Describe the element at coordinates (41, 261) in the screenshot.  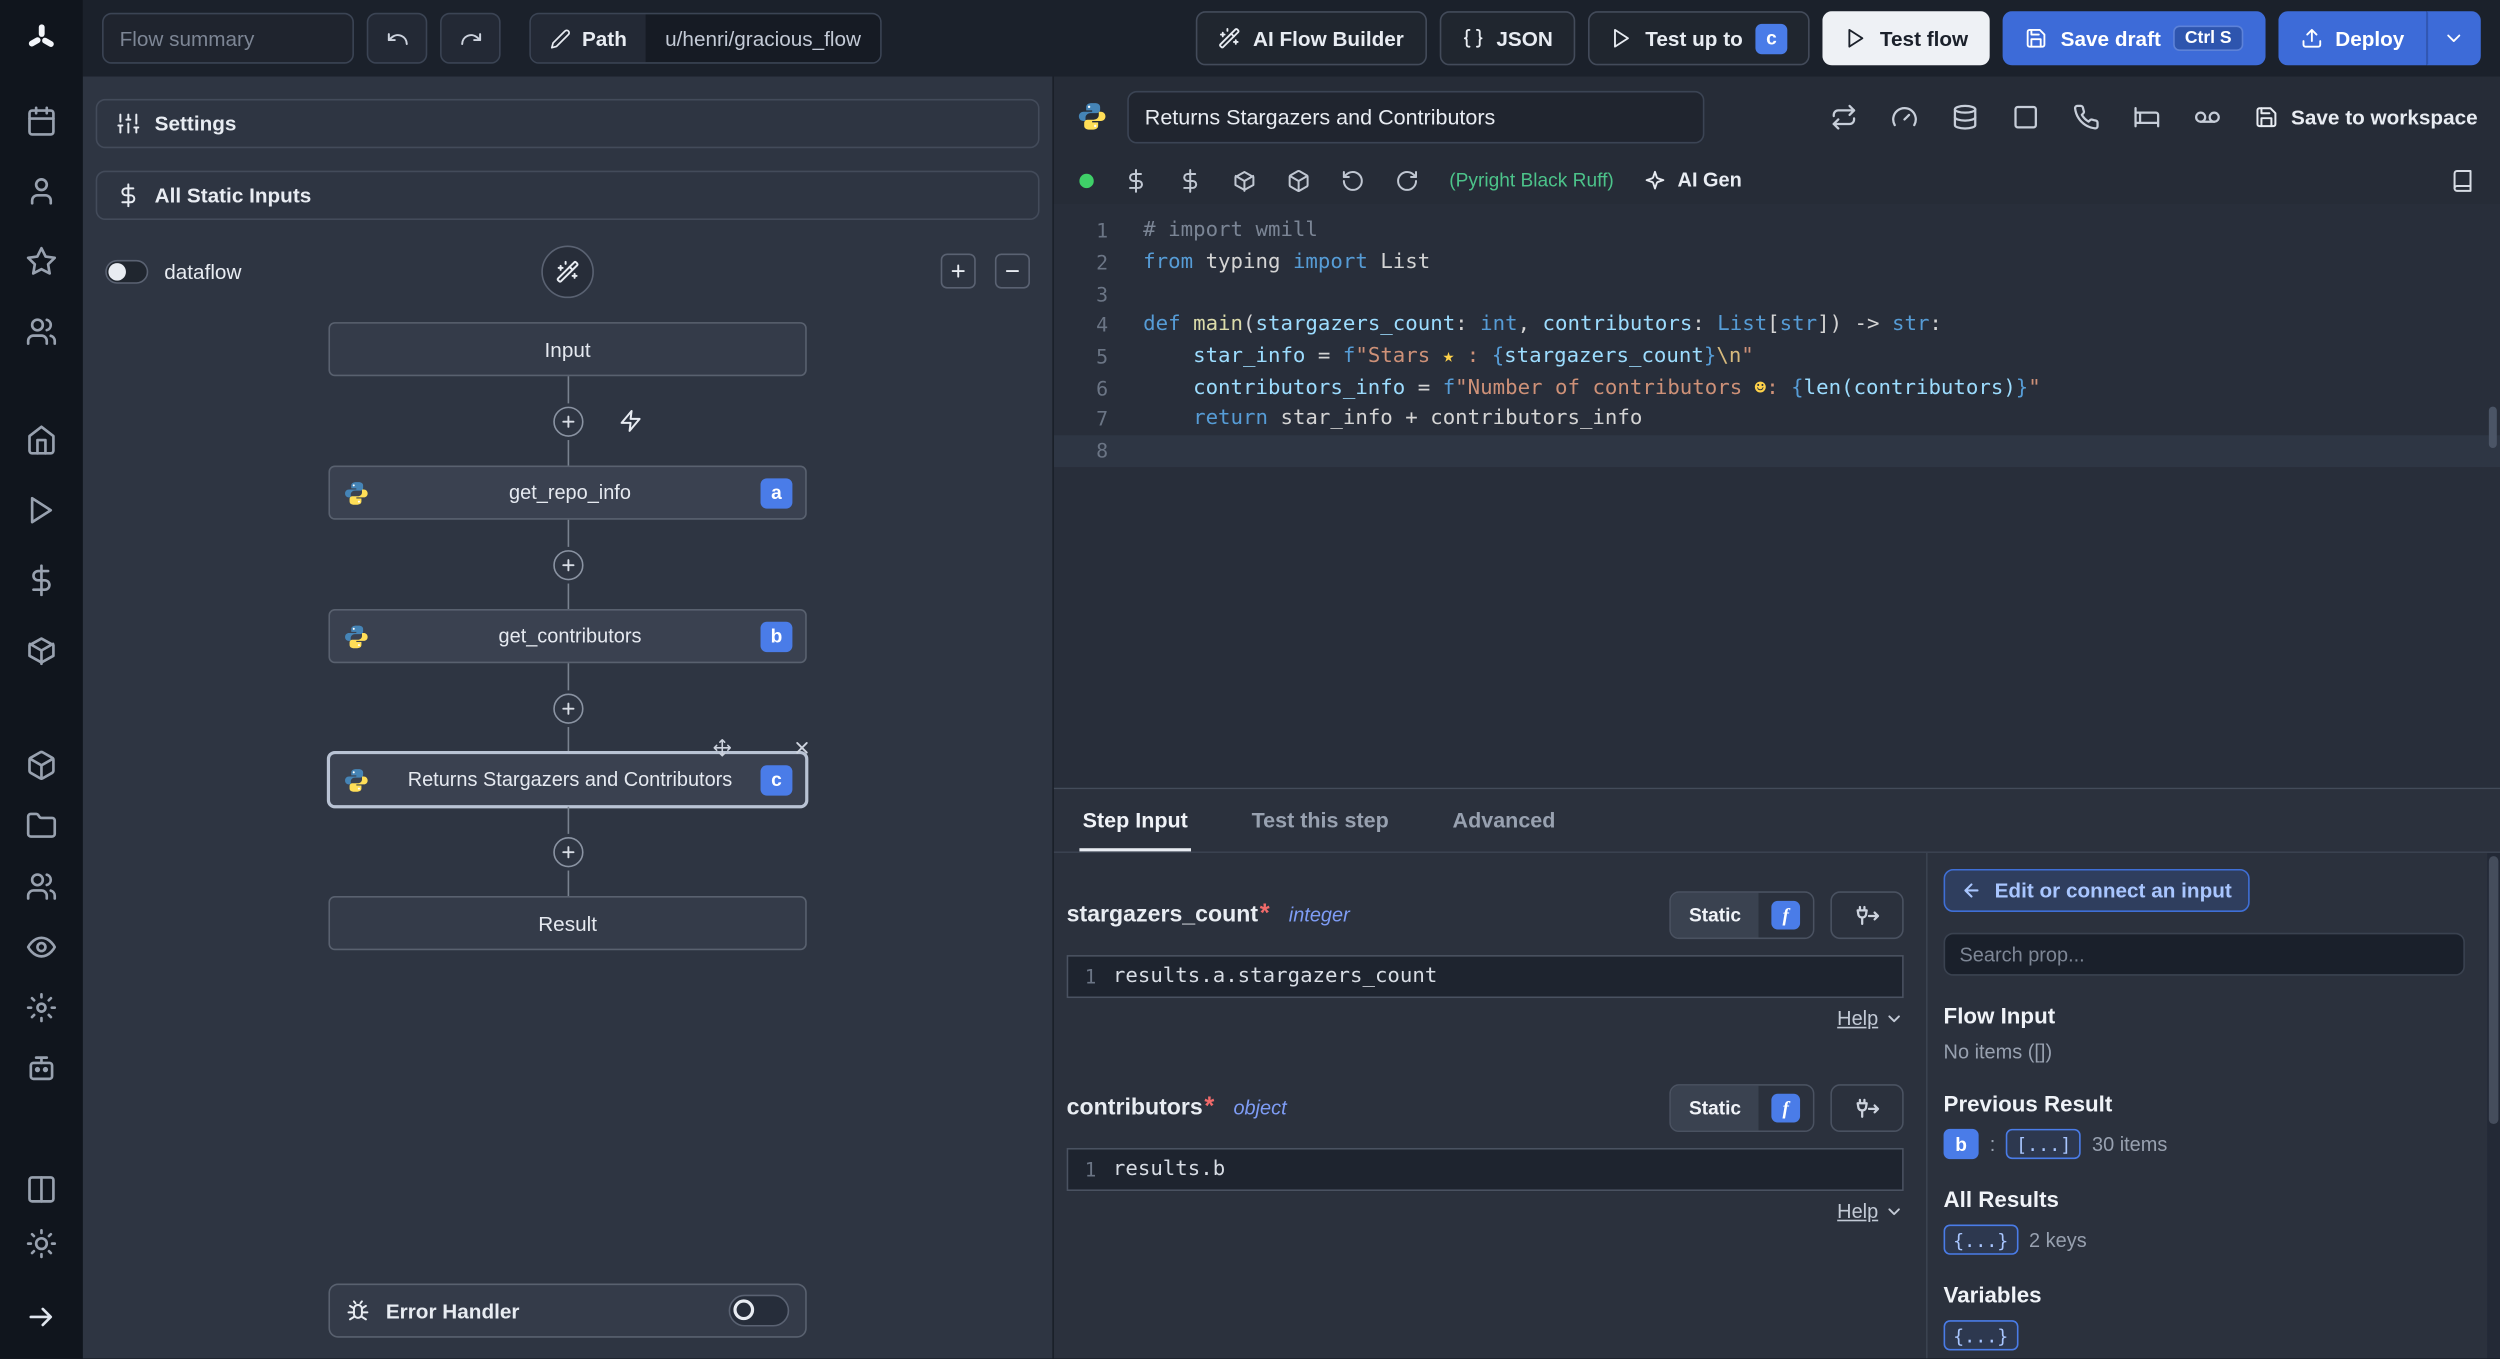
I see `favorites-star-icon` at that location.